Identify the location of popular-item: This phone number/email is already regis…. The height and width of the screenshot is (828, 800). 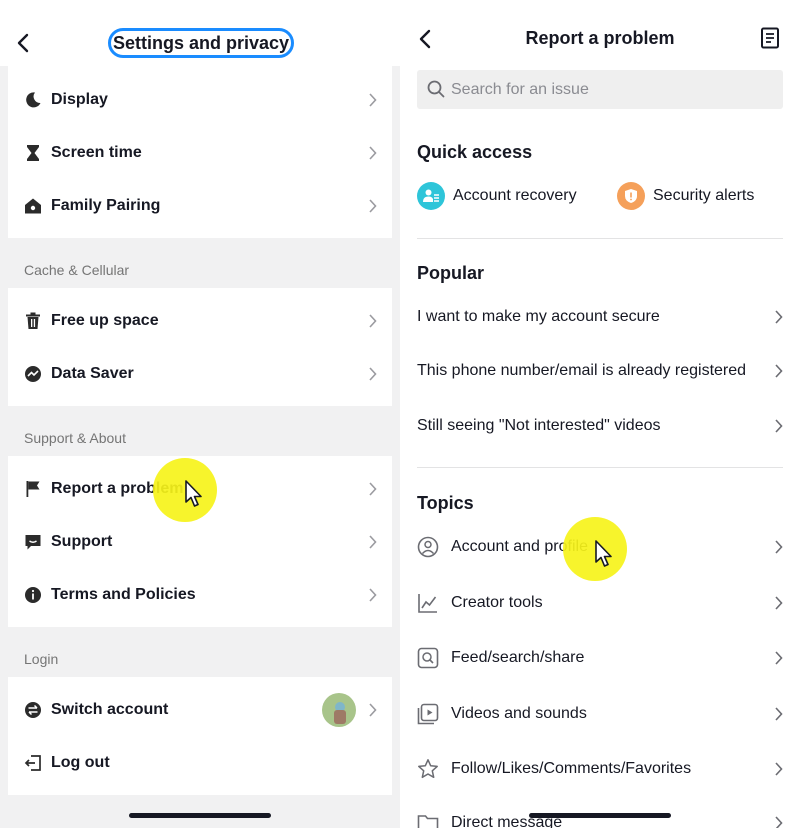
(600, 371).